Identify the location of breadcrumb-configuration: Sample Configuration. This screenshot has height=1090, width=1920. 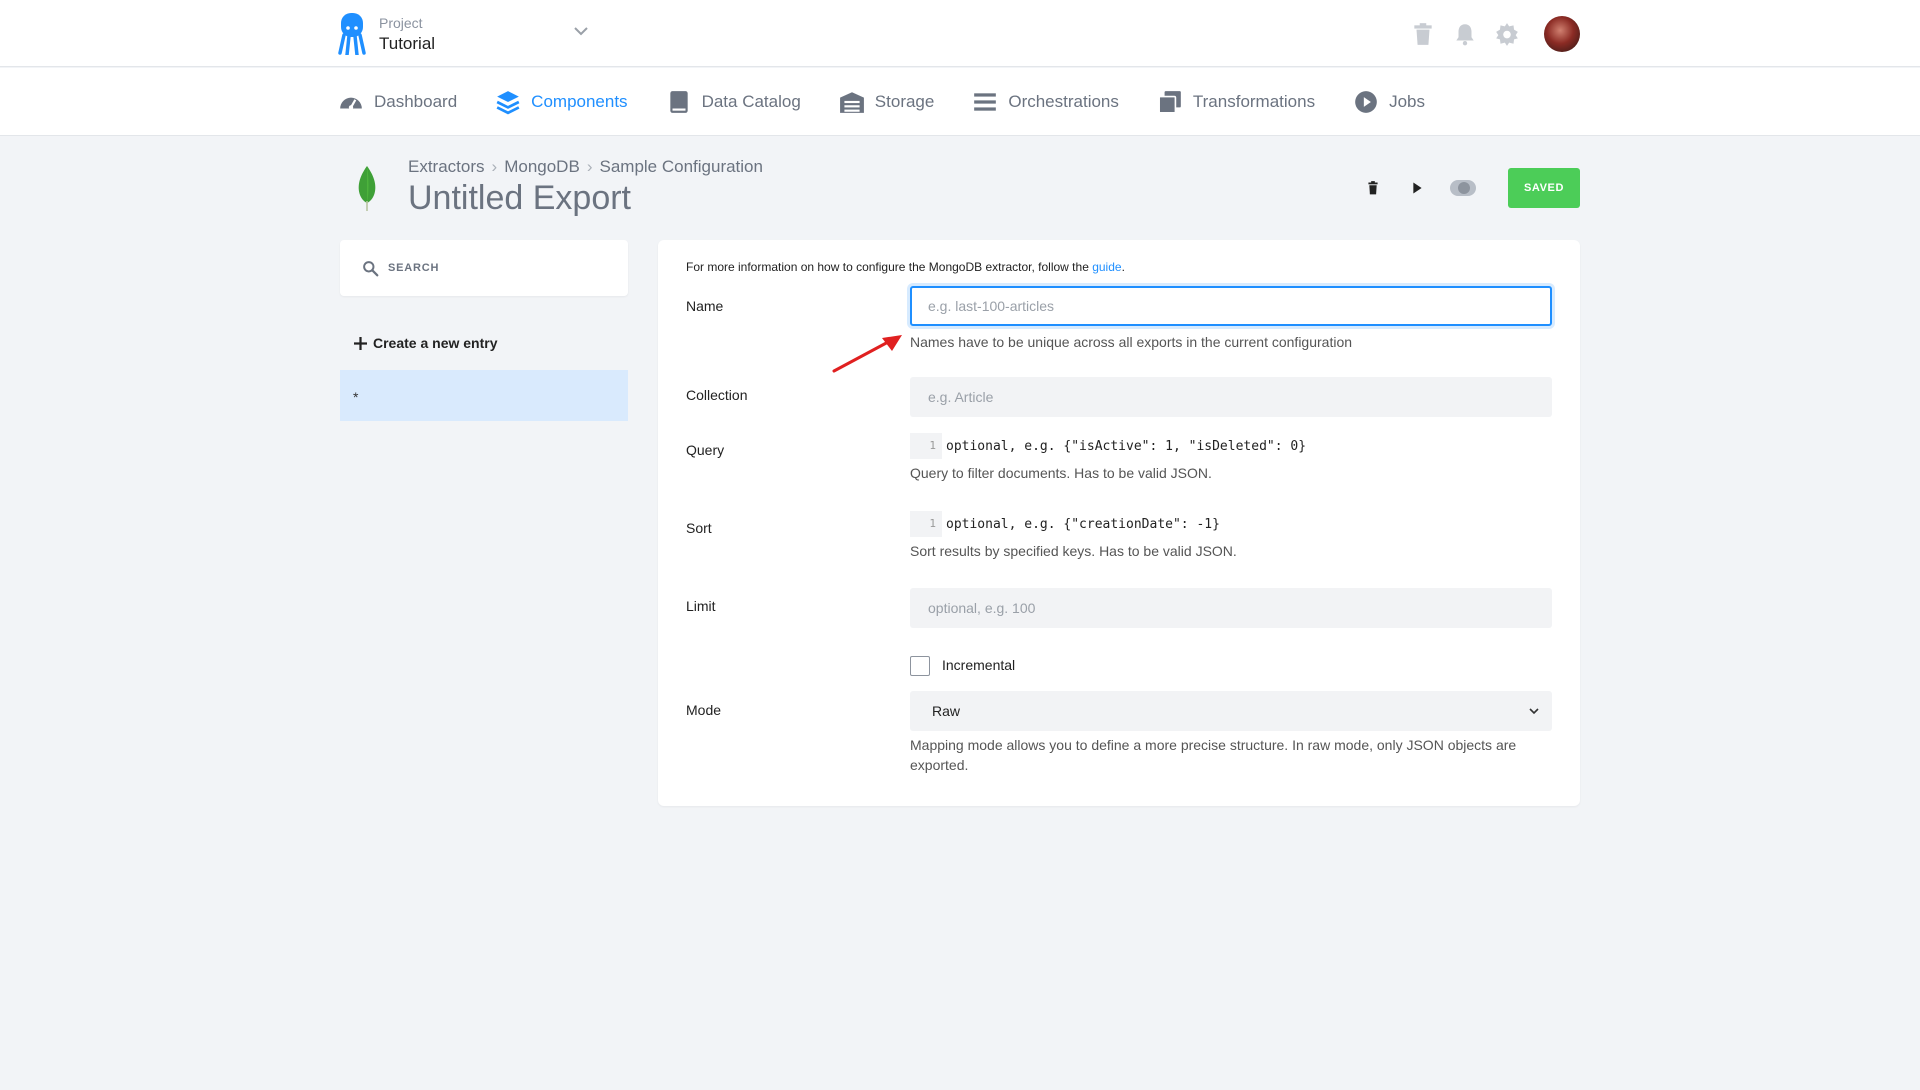
(680, 167).